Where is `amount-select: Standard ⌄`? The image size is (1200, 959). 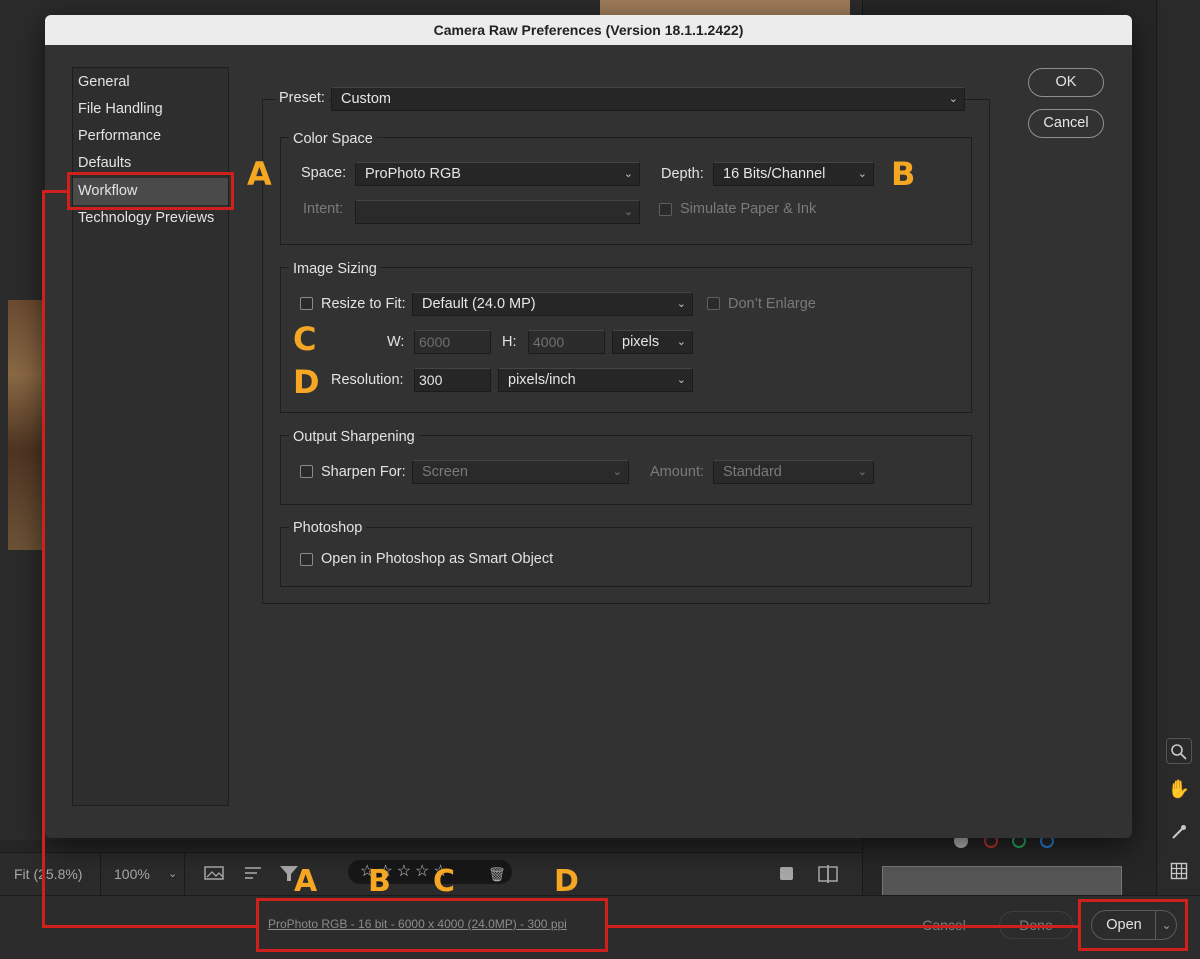 amount-select: Standard ⌄ is located at coordinates (793, 472).